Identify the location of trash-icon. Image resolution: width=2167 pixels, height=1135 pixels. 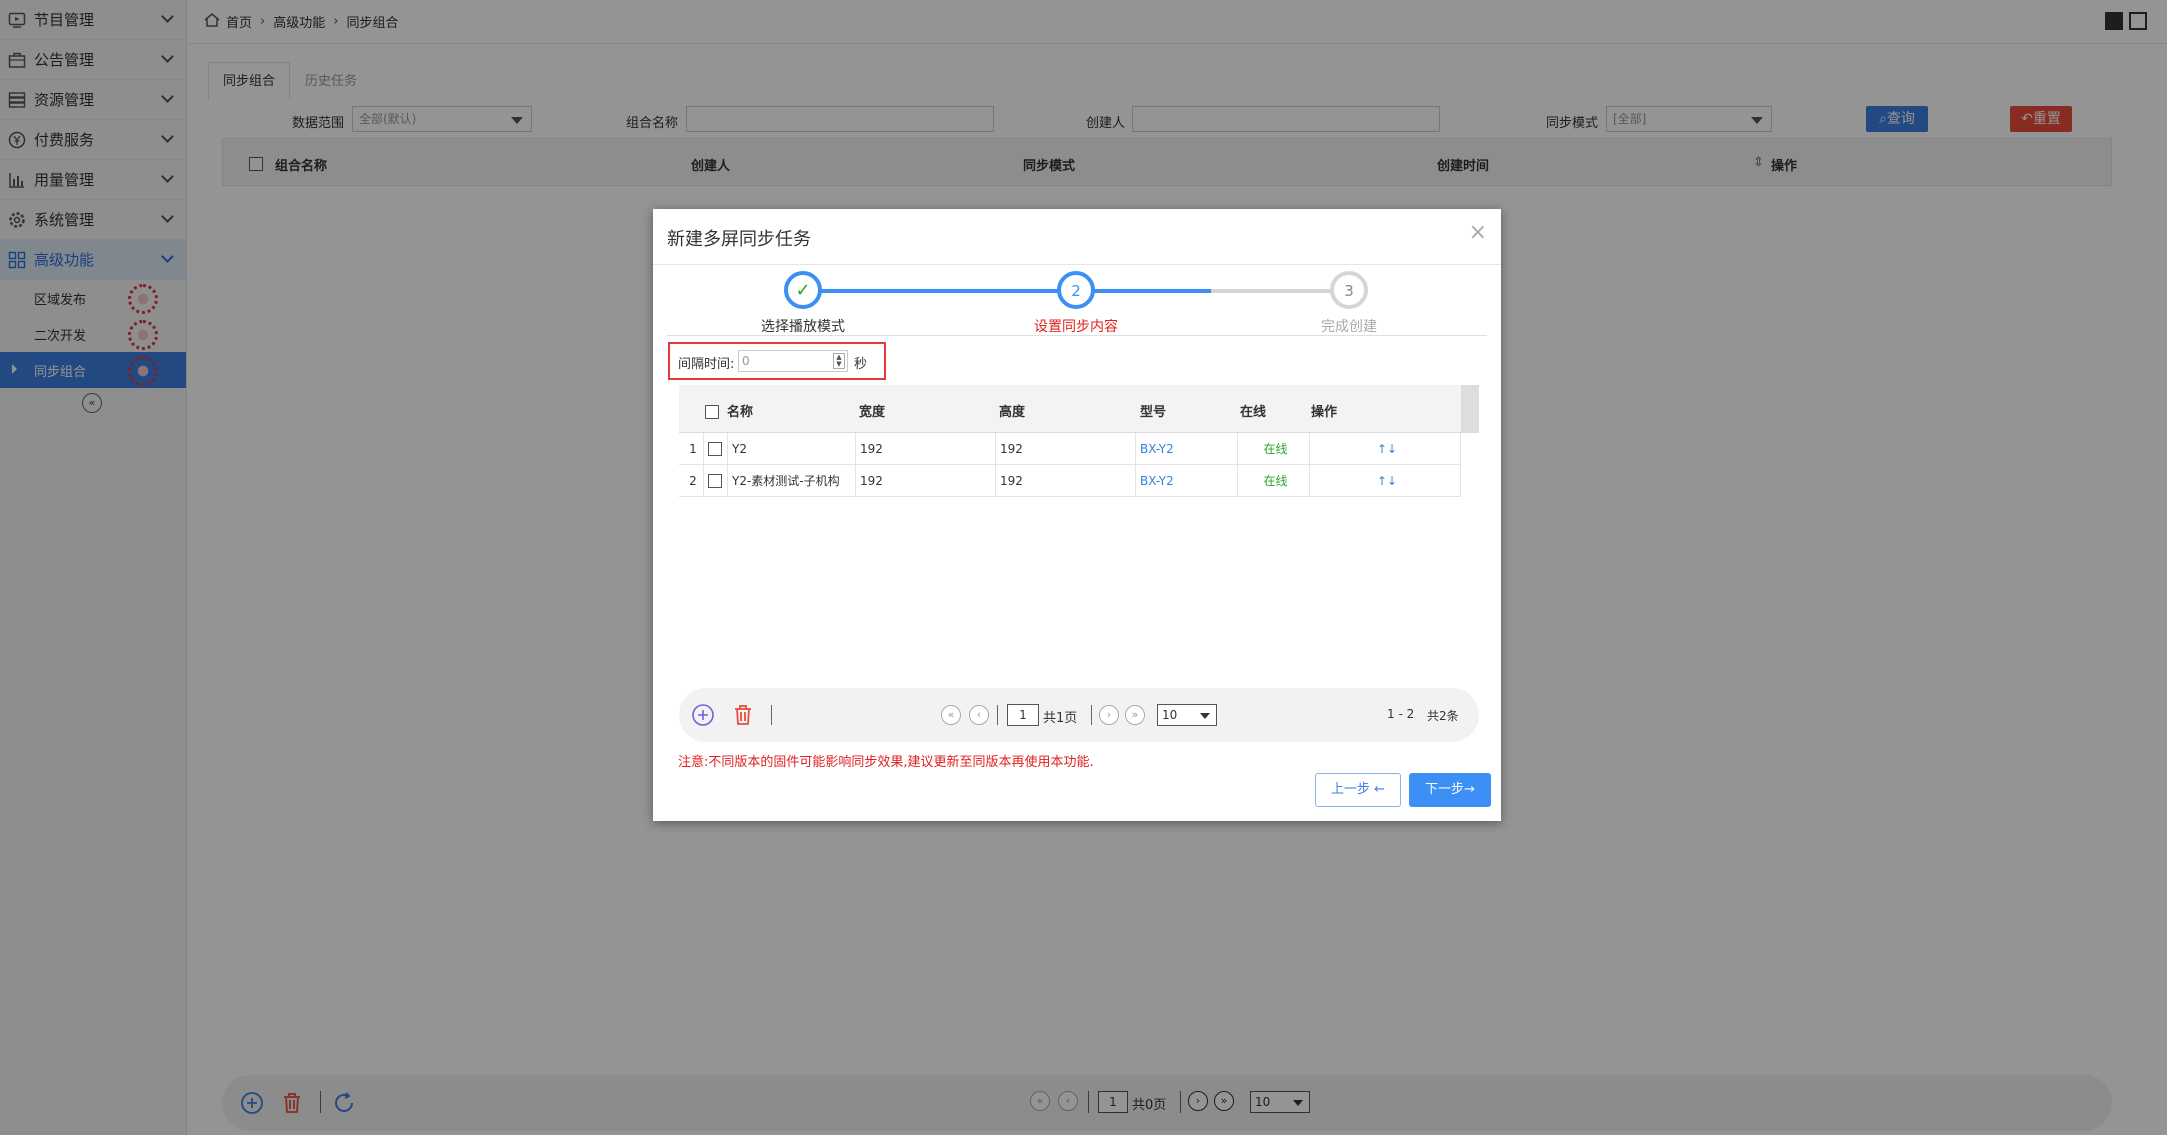
(743, 717).